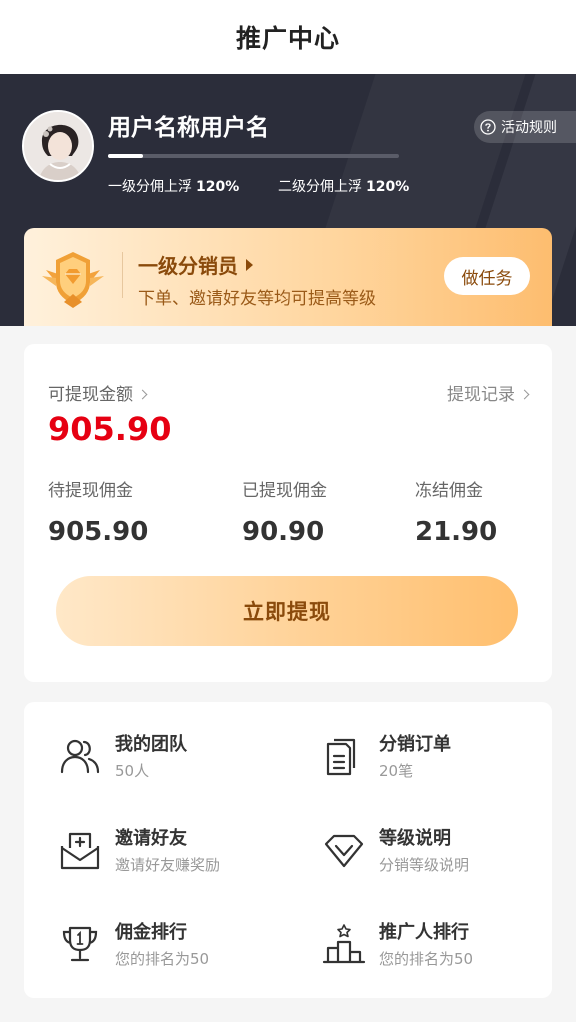 The width and height of the screenshot is (576, 1022). What do you see at coordinates (344, 851) in the screenshot?
I see `diamond-icon` at bounding box center [344, 851].